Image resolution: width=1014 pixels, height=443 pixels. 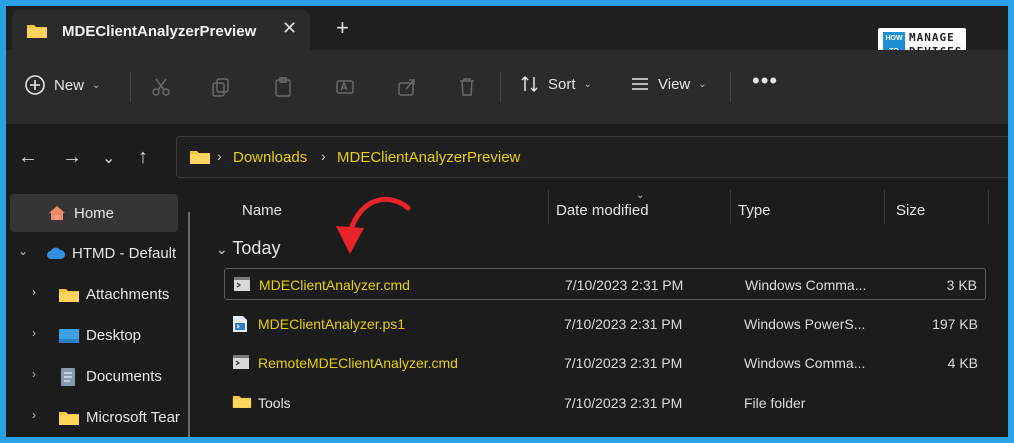 I want to click on share-icon, so click(x=407, y=87).